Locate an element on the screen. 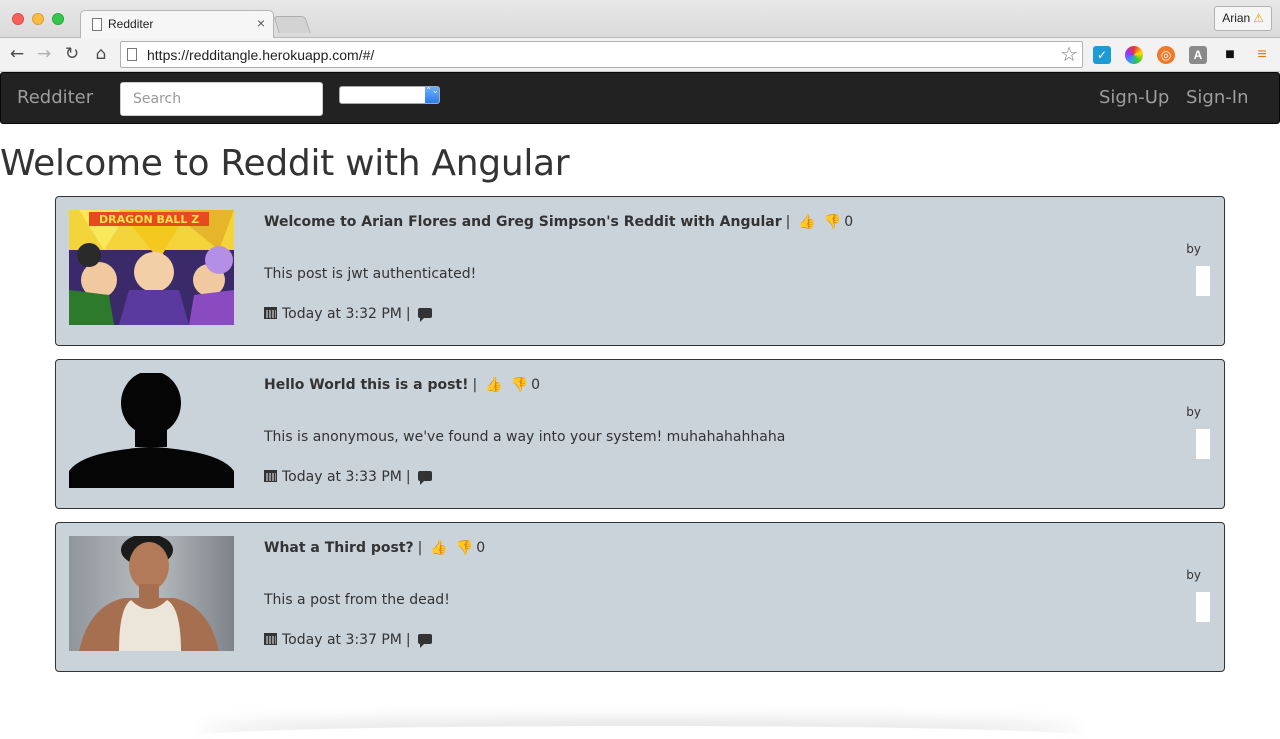 The width and height of the screenshot is (1280, 739). home-icon: ⌂ is located at coordinates (101, 54).